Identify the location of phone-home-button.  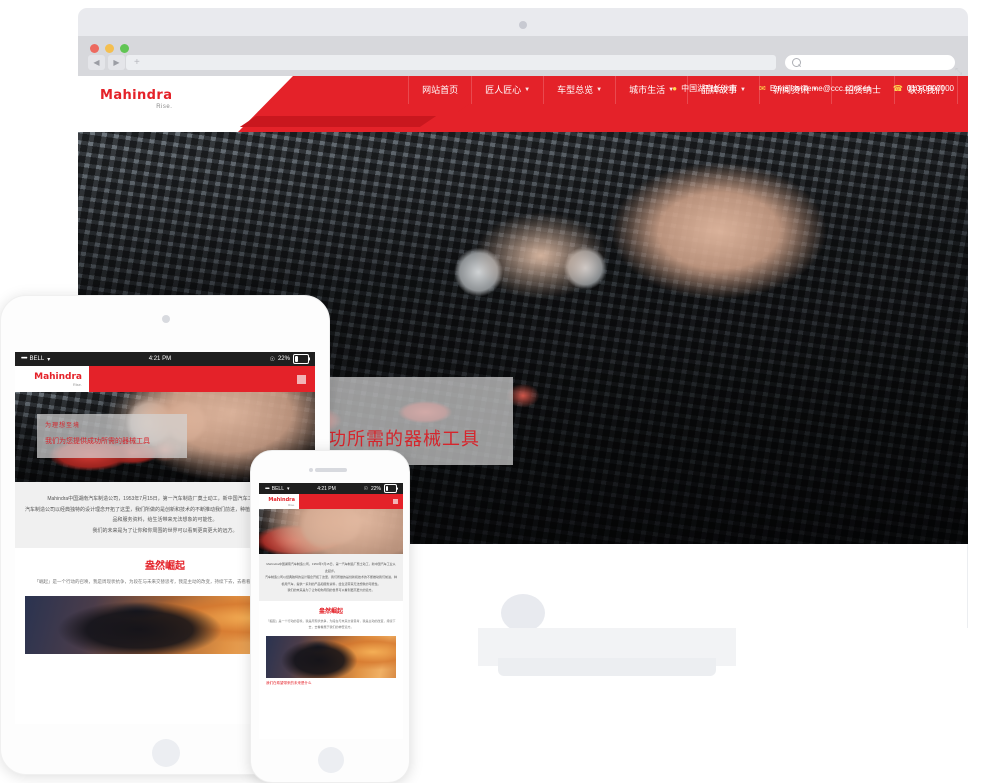
(331, 760).